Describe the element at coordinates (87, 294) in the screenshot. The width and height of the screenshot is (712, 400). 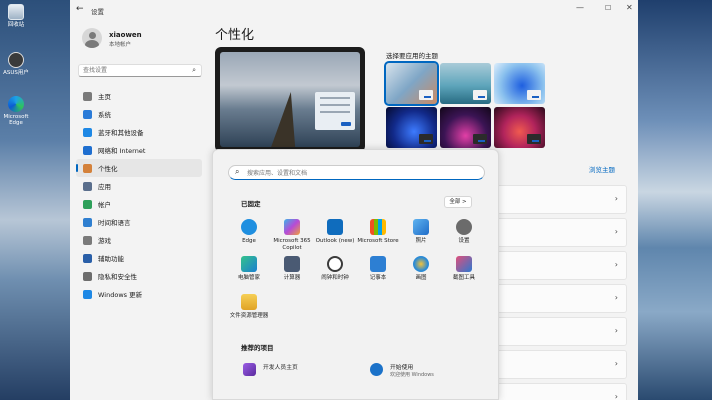
I see `update-icon` at that location.